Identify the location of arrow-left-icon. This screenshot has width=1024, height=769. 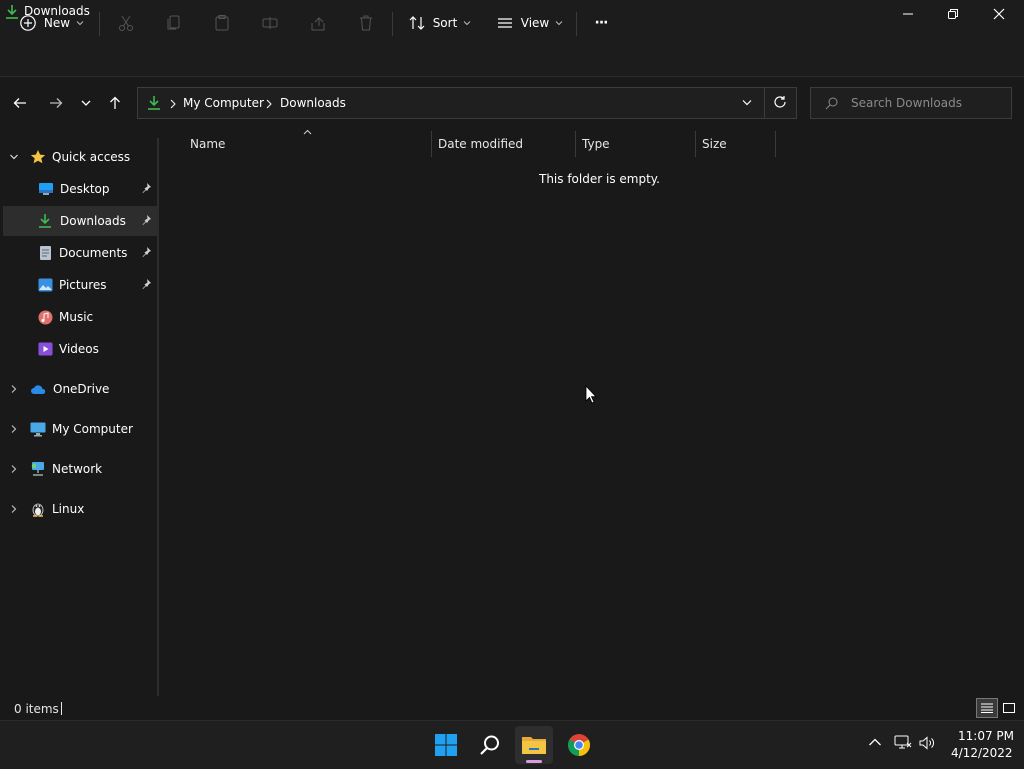
(19, 103).